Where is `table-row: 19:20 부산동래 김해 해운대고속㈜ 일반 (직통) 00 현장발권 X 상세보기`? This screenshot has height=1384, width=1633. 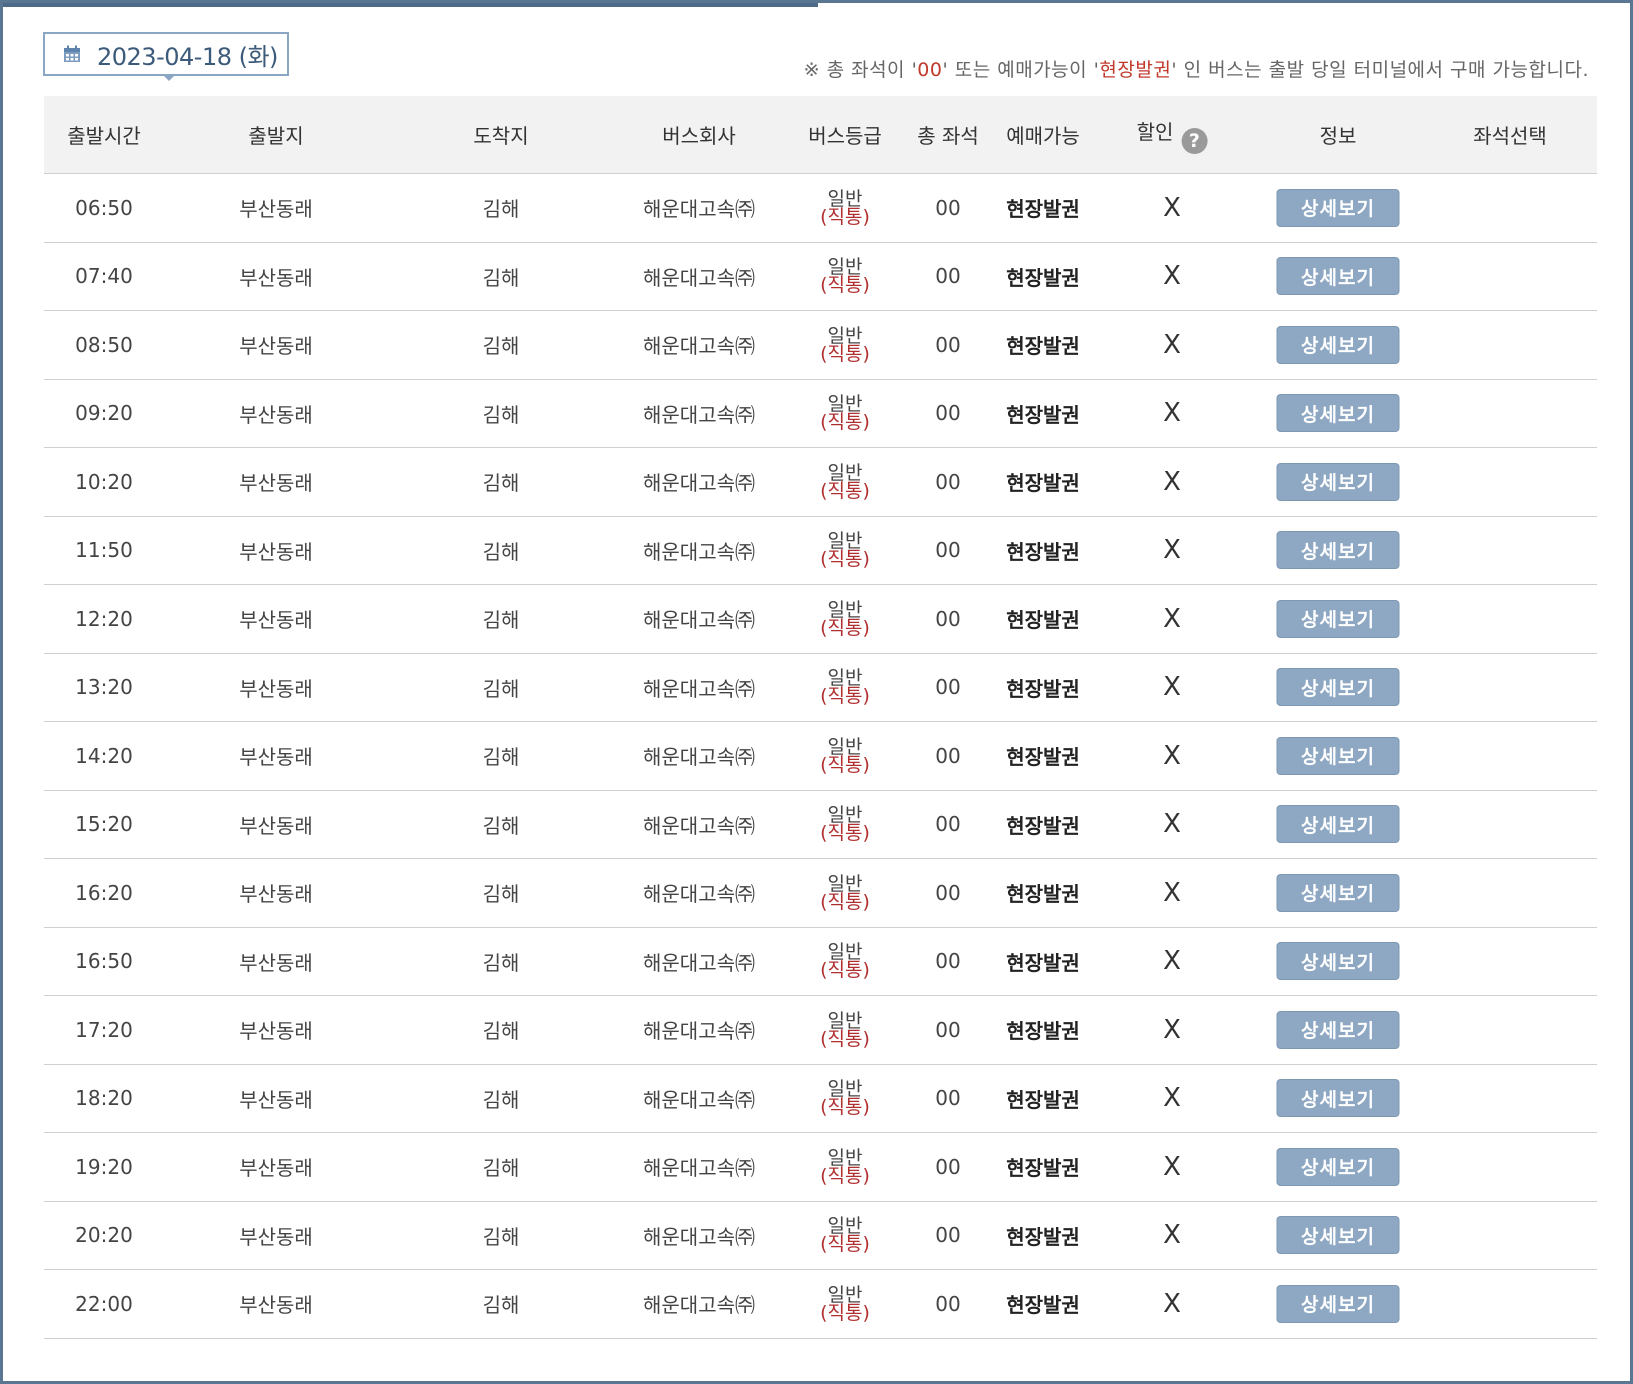
table-row: 19:20 부산동래 김해 해운대고속㈜ 일반 (직통) 00 현장발권 X 상세보기 is located at coordinates (820, 1167).